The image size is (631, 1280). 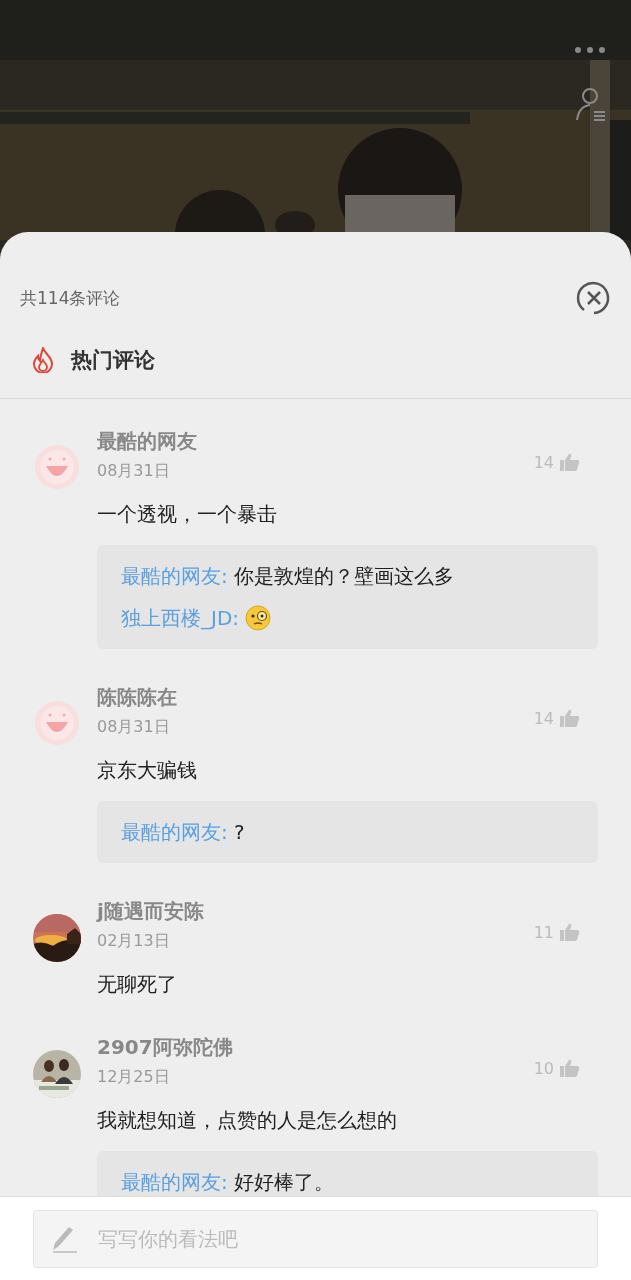 I want to click on comment-input: 写写你的看法吧, so click(x=315, y=1238).